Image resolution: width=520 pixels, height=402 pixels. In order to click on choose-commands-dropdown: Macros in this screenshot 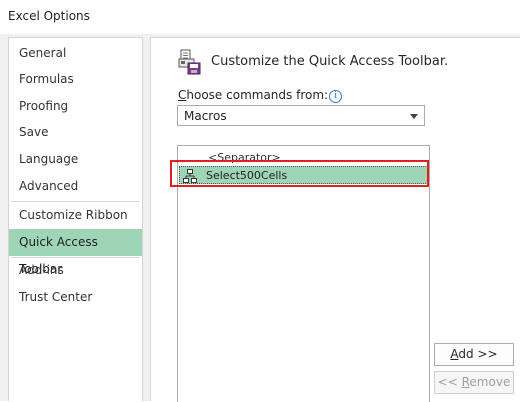, I will do `click(301, 115)`.